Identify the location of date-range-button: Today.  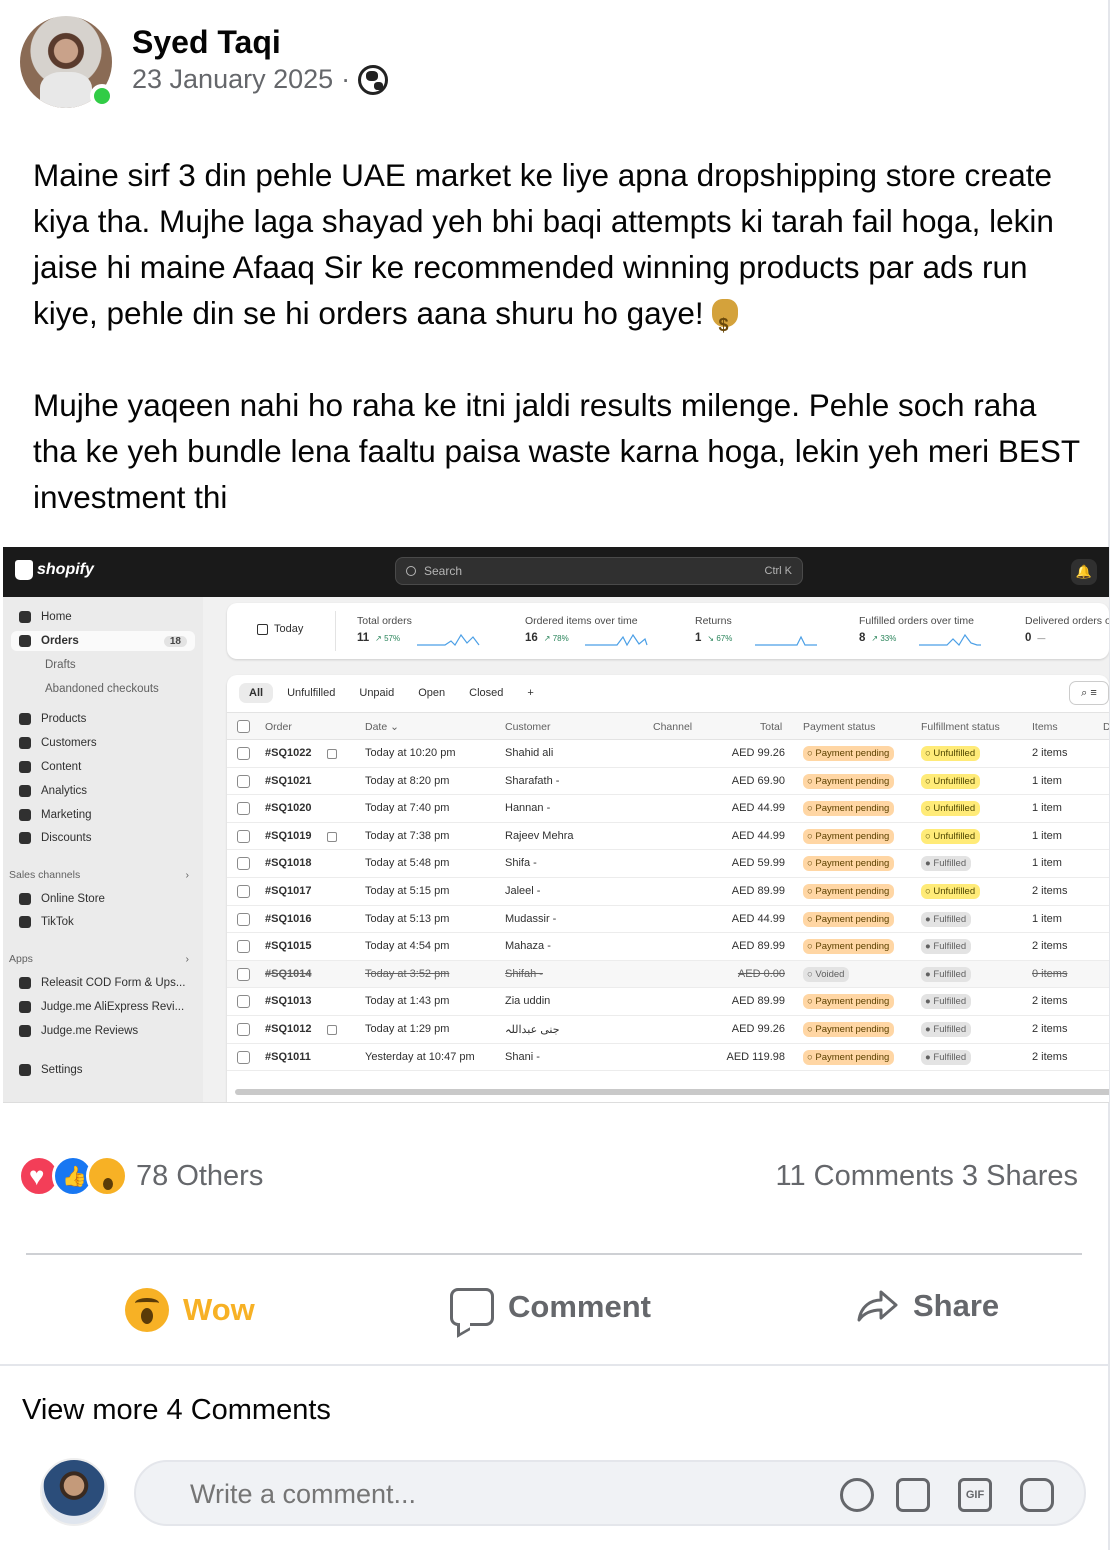
(280, 629).